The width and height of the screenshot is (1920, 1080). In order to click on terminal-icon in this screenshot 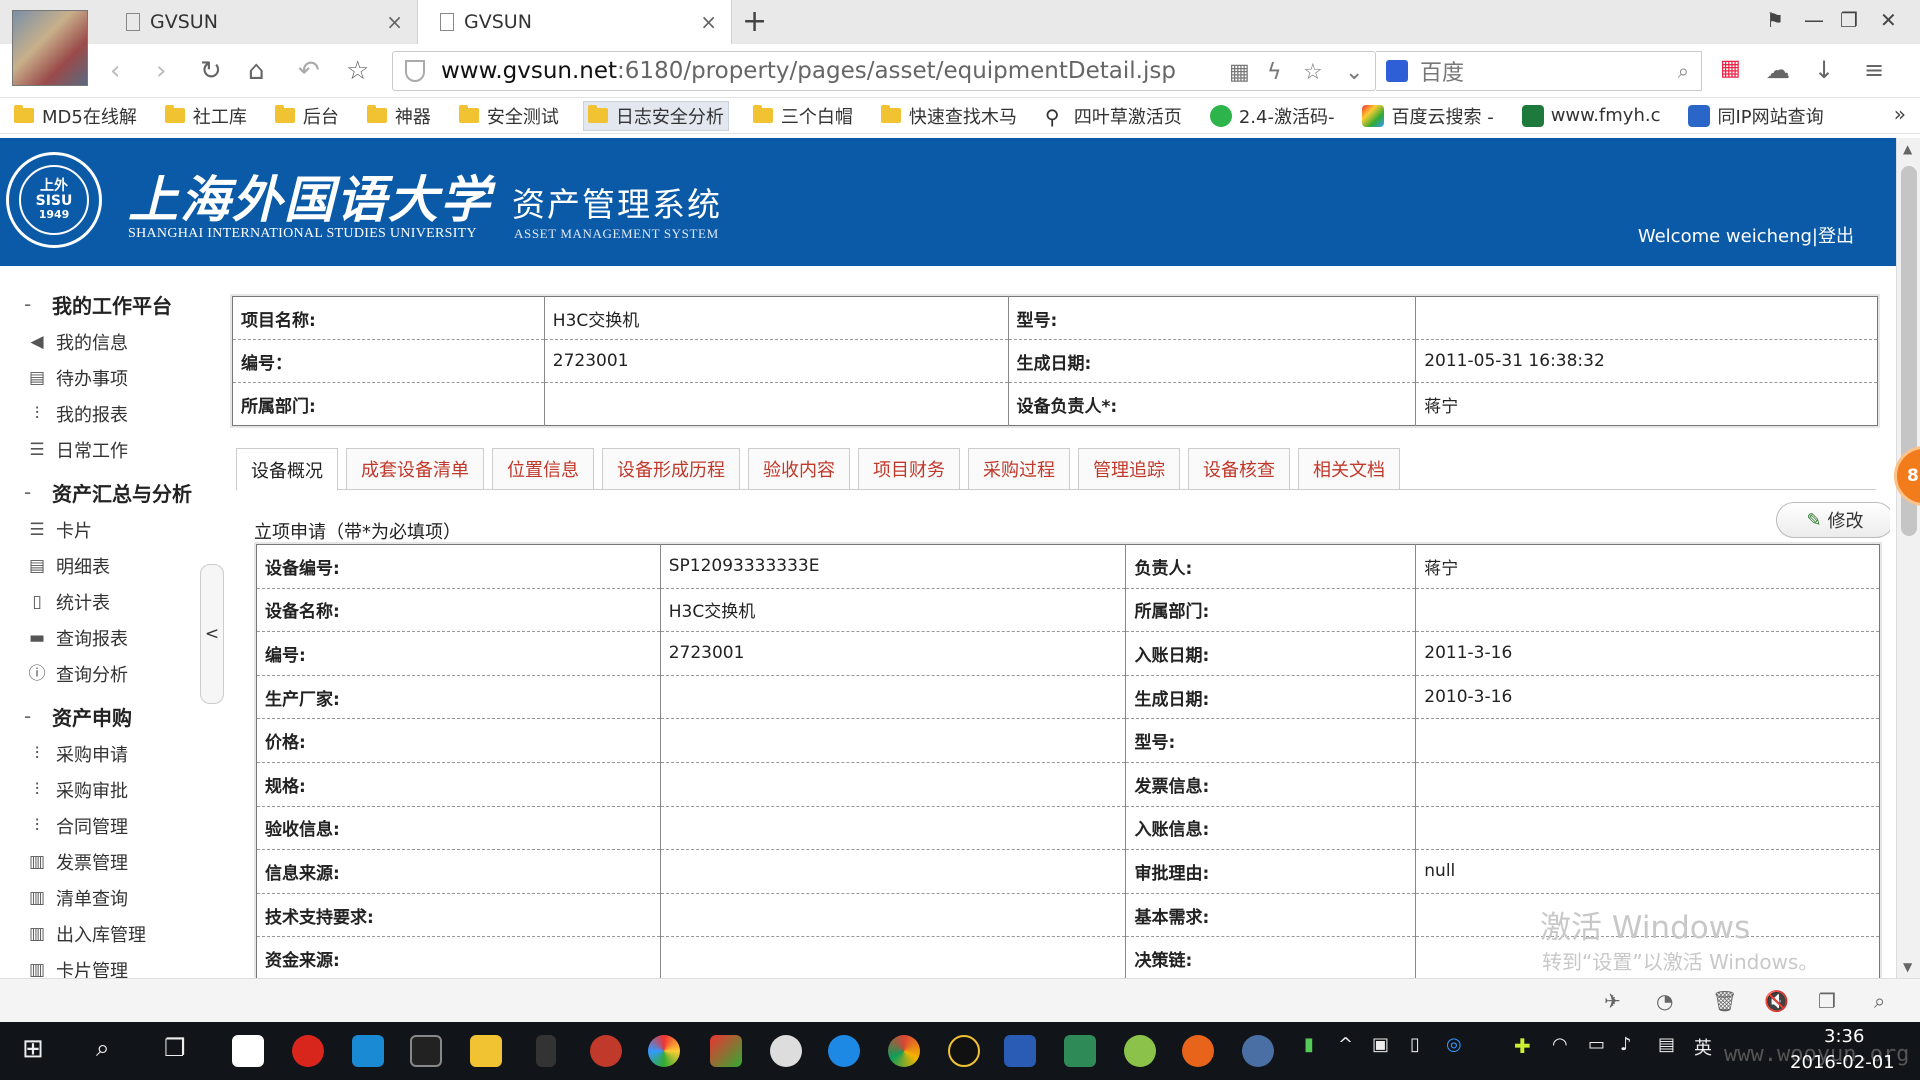, I will do `click(426, 1051)`.